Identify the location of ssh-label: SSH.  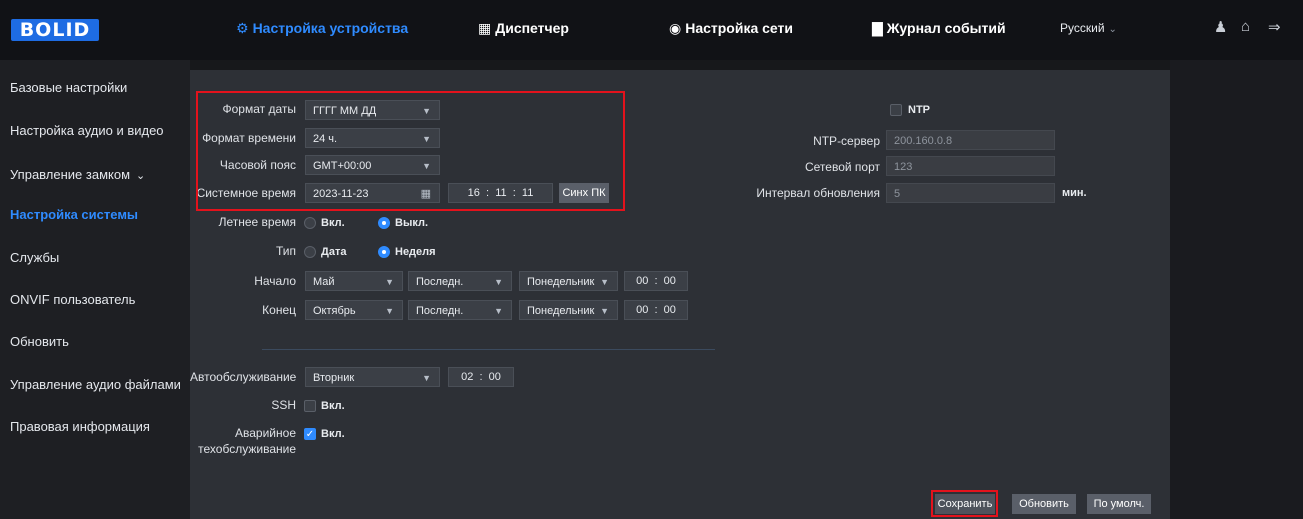
(283, 405).